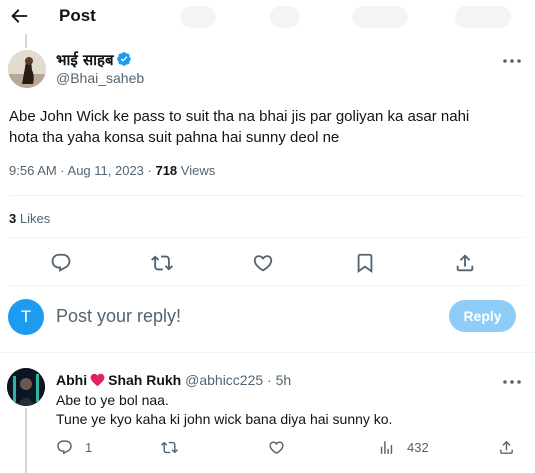  I want to click on reply-reply-button: 1, so click(74, 447).